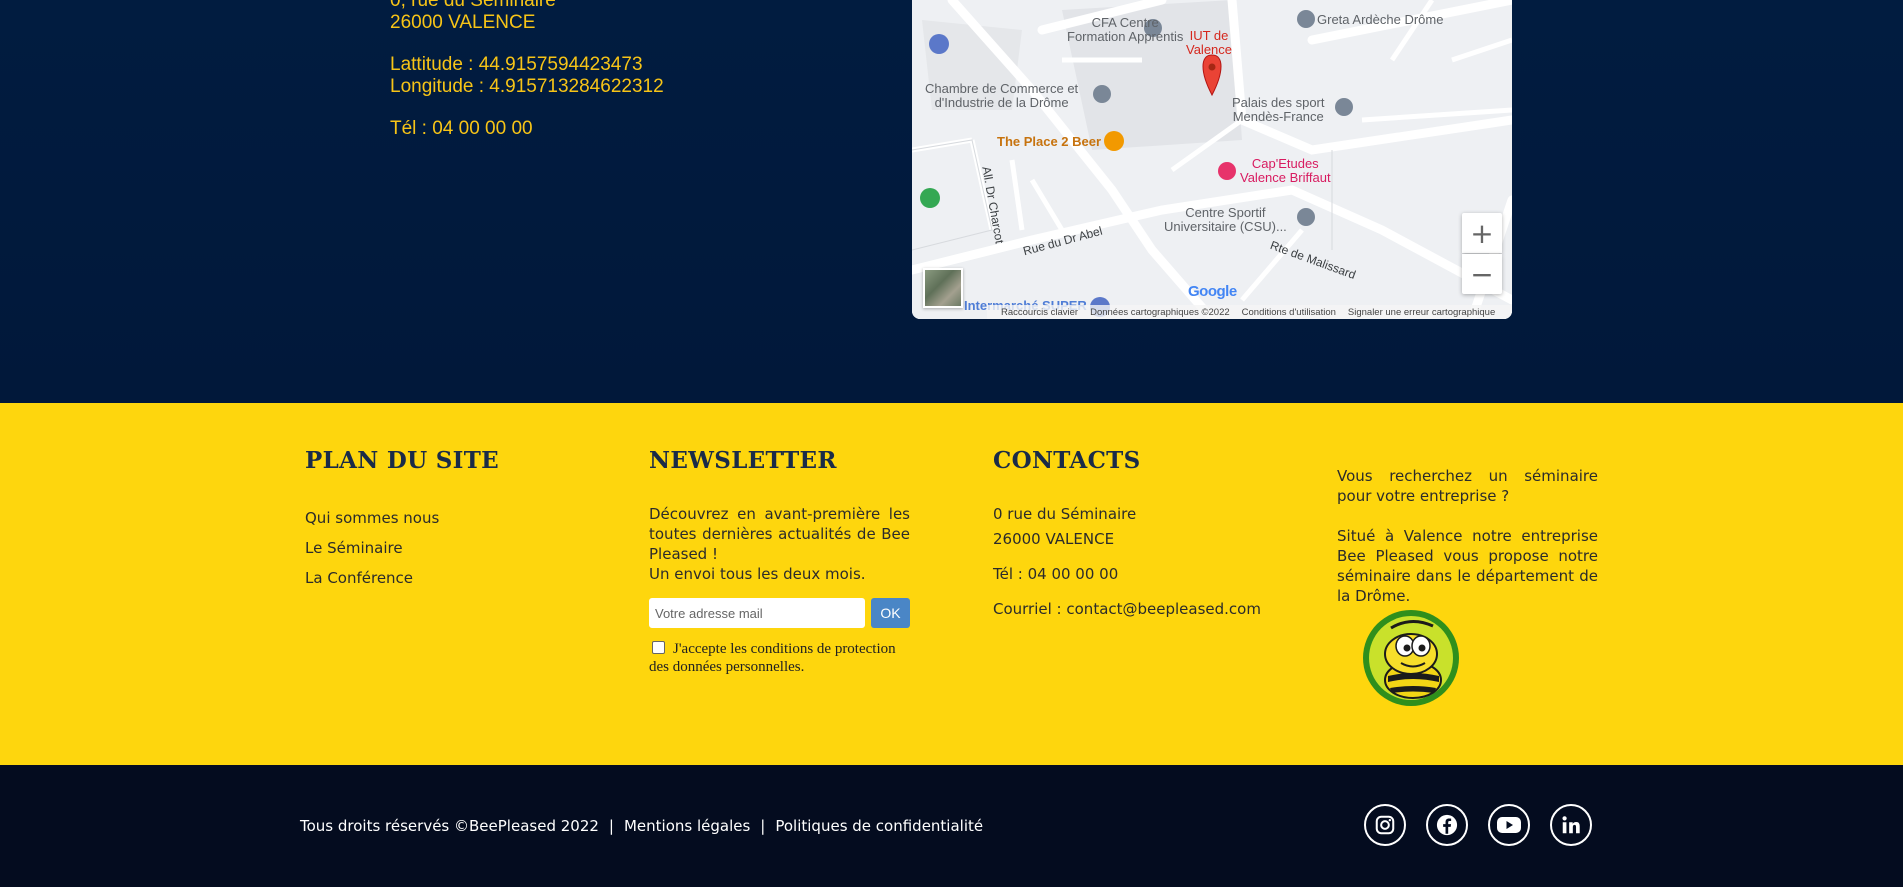  Describe the element at coordinates (1482, 233) in the screenshot. I see `zoom-in-button: +` at that location.